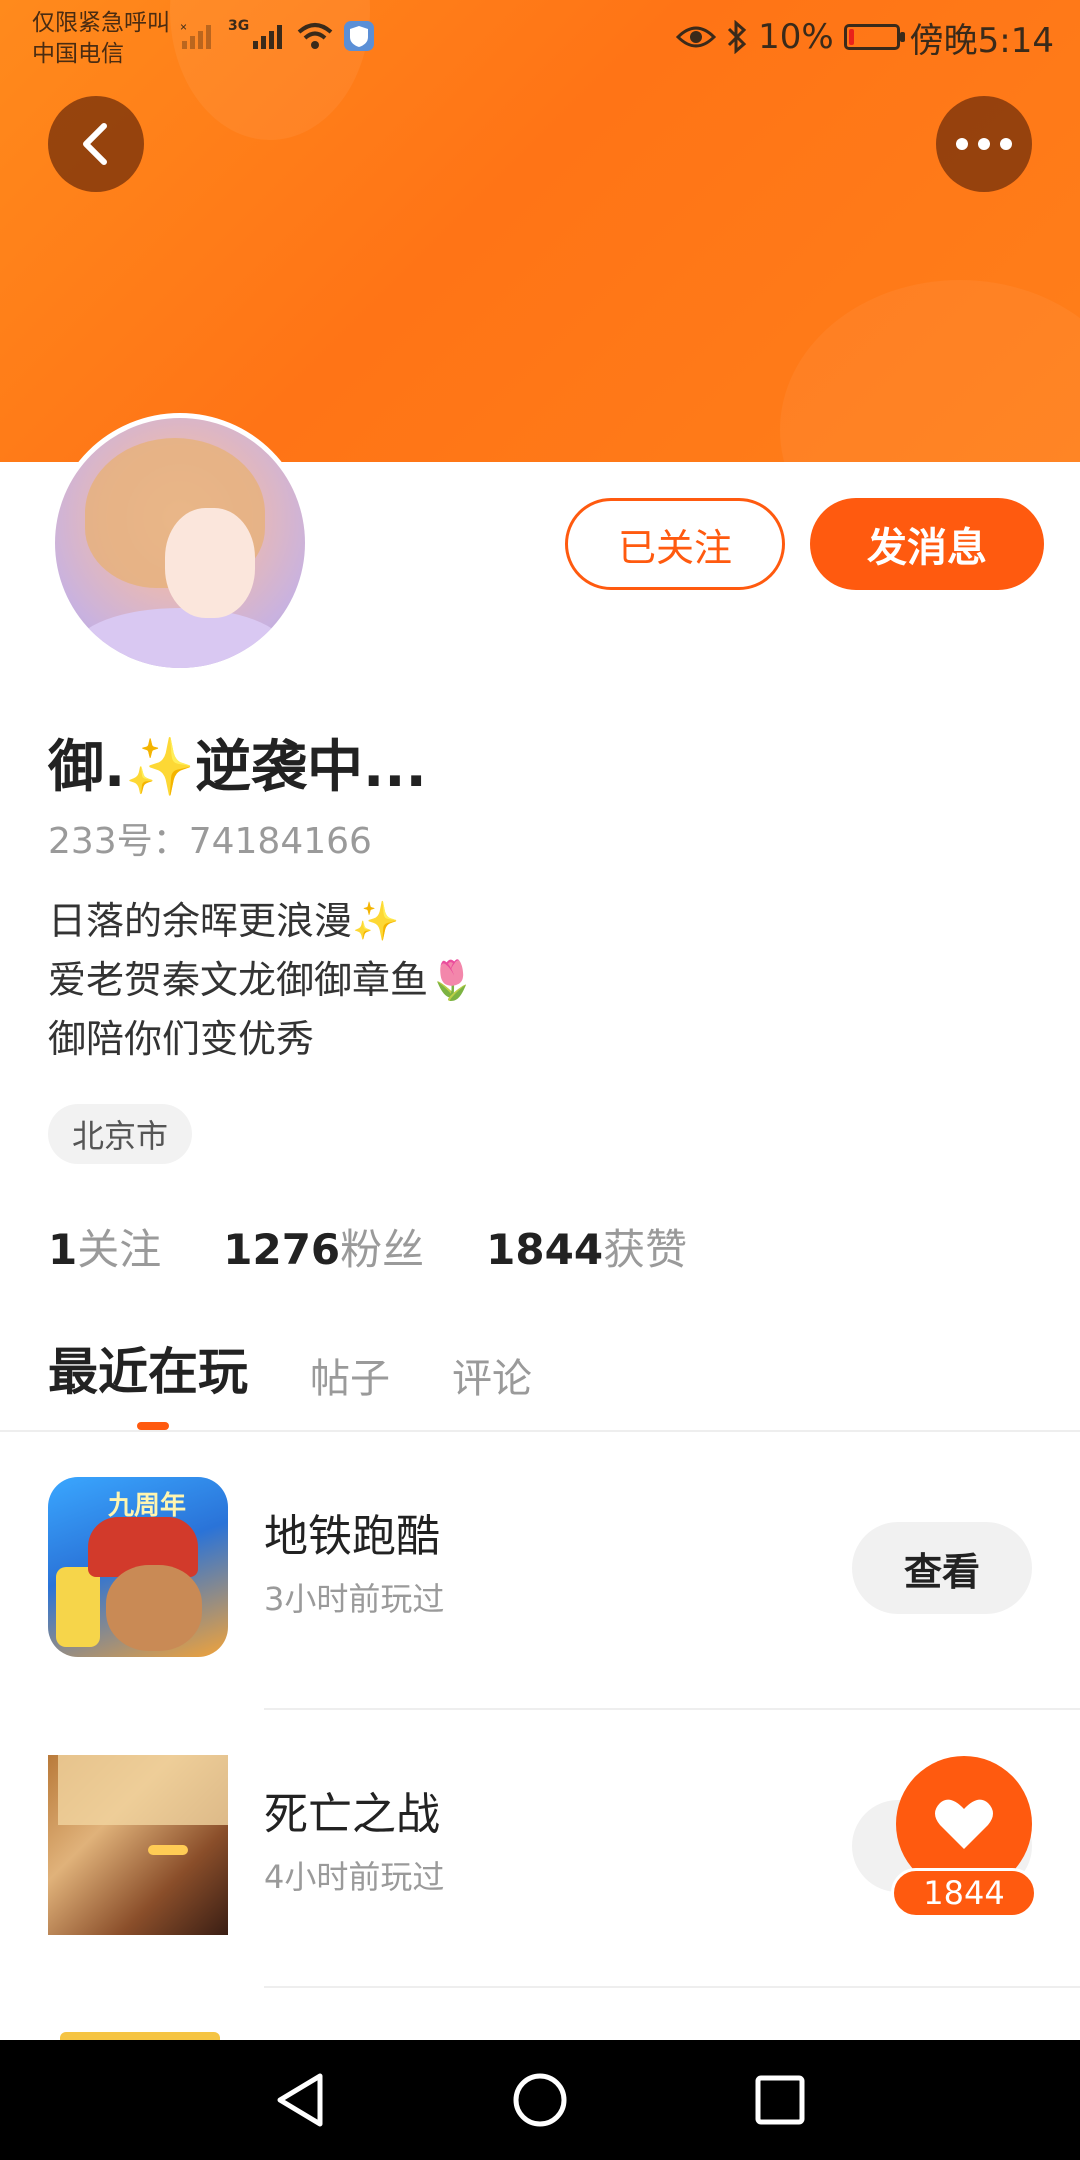  I want to click on status-right: 10% 傍晚5:14, so click(865, 37).